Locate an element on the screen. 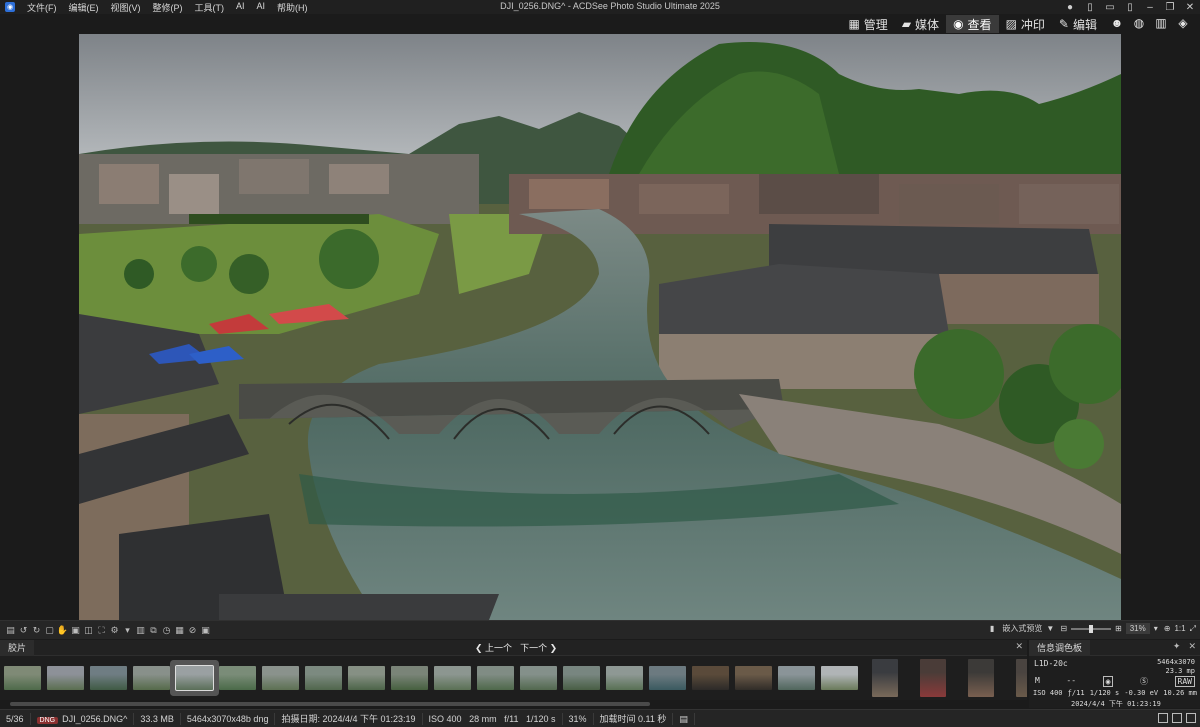 The height and width of the screenshot is (727, 1200). mode-manage: ▦ 管理 is located at coordinates (867, 24).